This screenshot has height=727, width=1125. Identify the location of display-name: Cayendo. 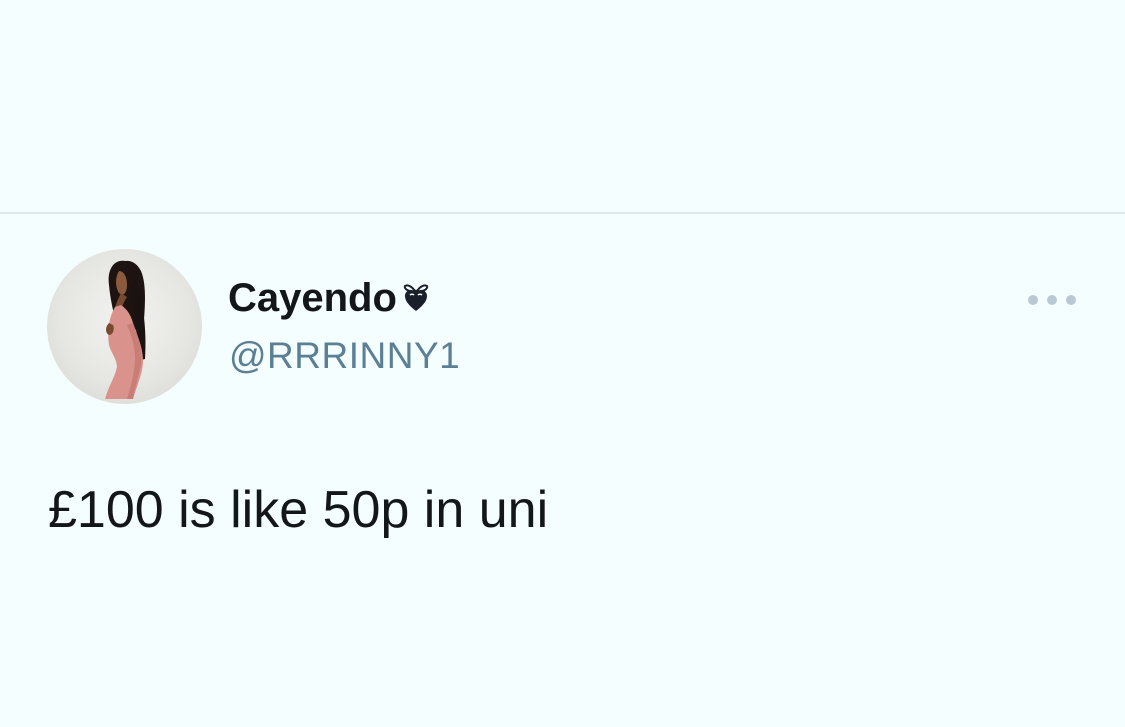
(330, 298).